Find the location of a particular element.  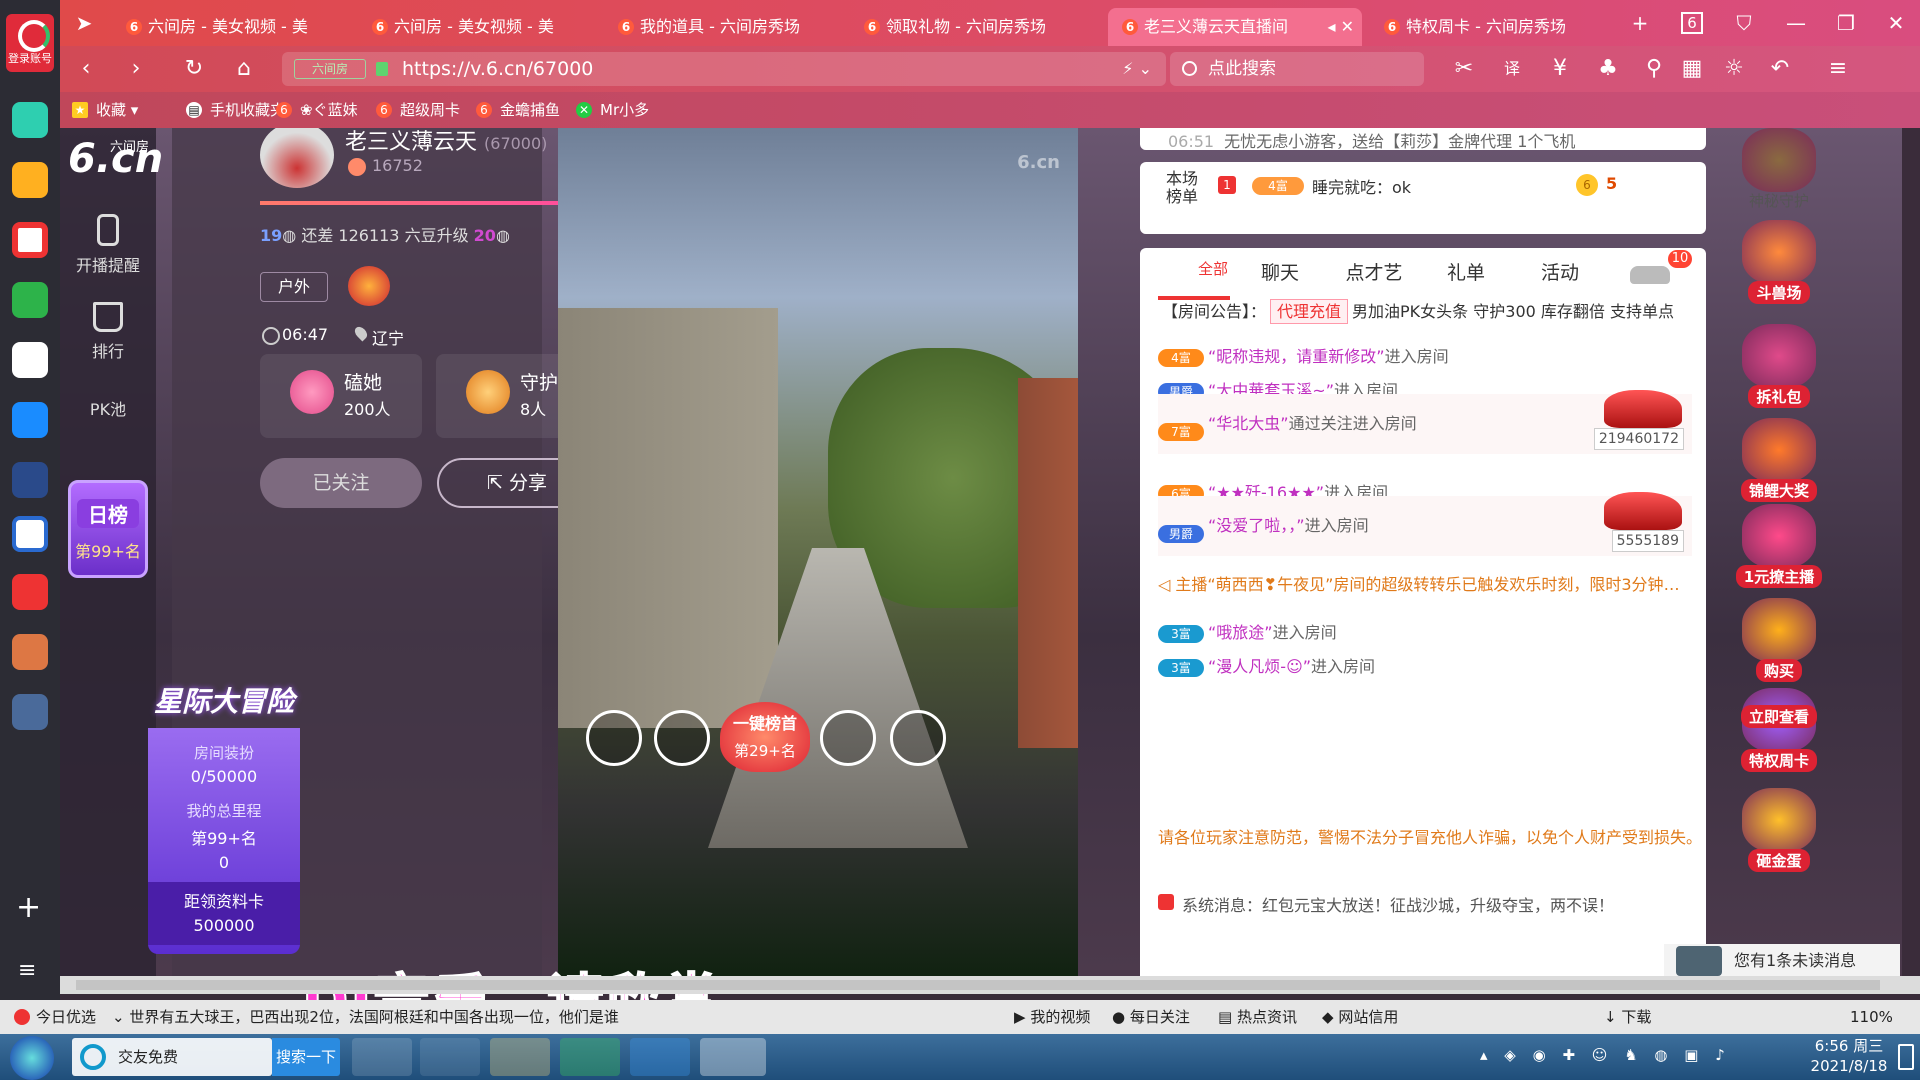

notification-icon is located at coordinates (1906, 1057).